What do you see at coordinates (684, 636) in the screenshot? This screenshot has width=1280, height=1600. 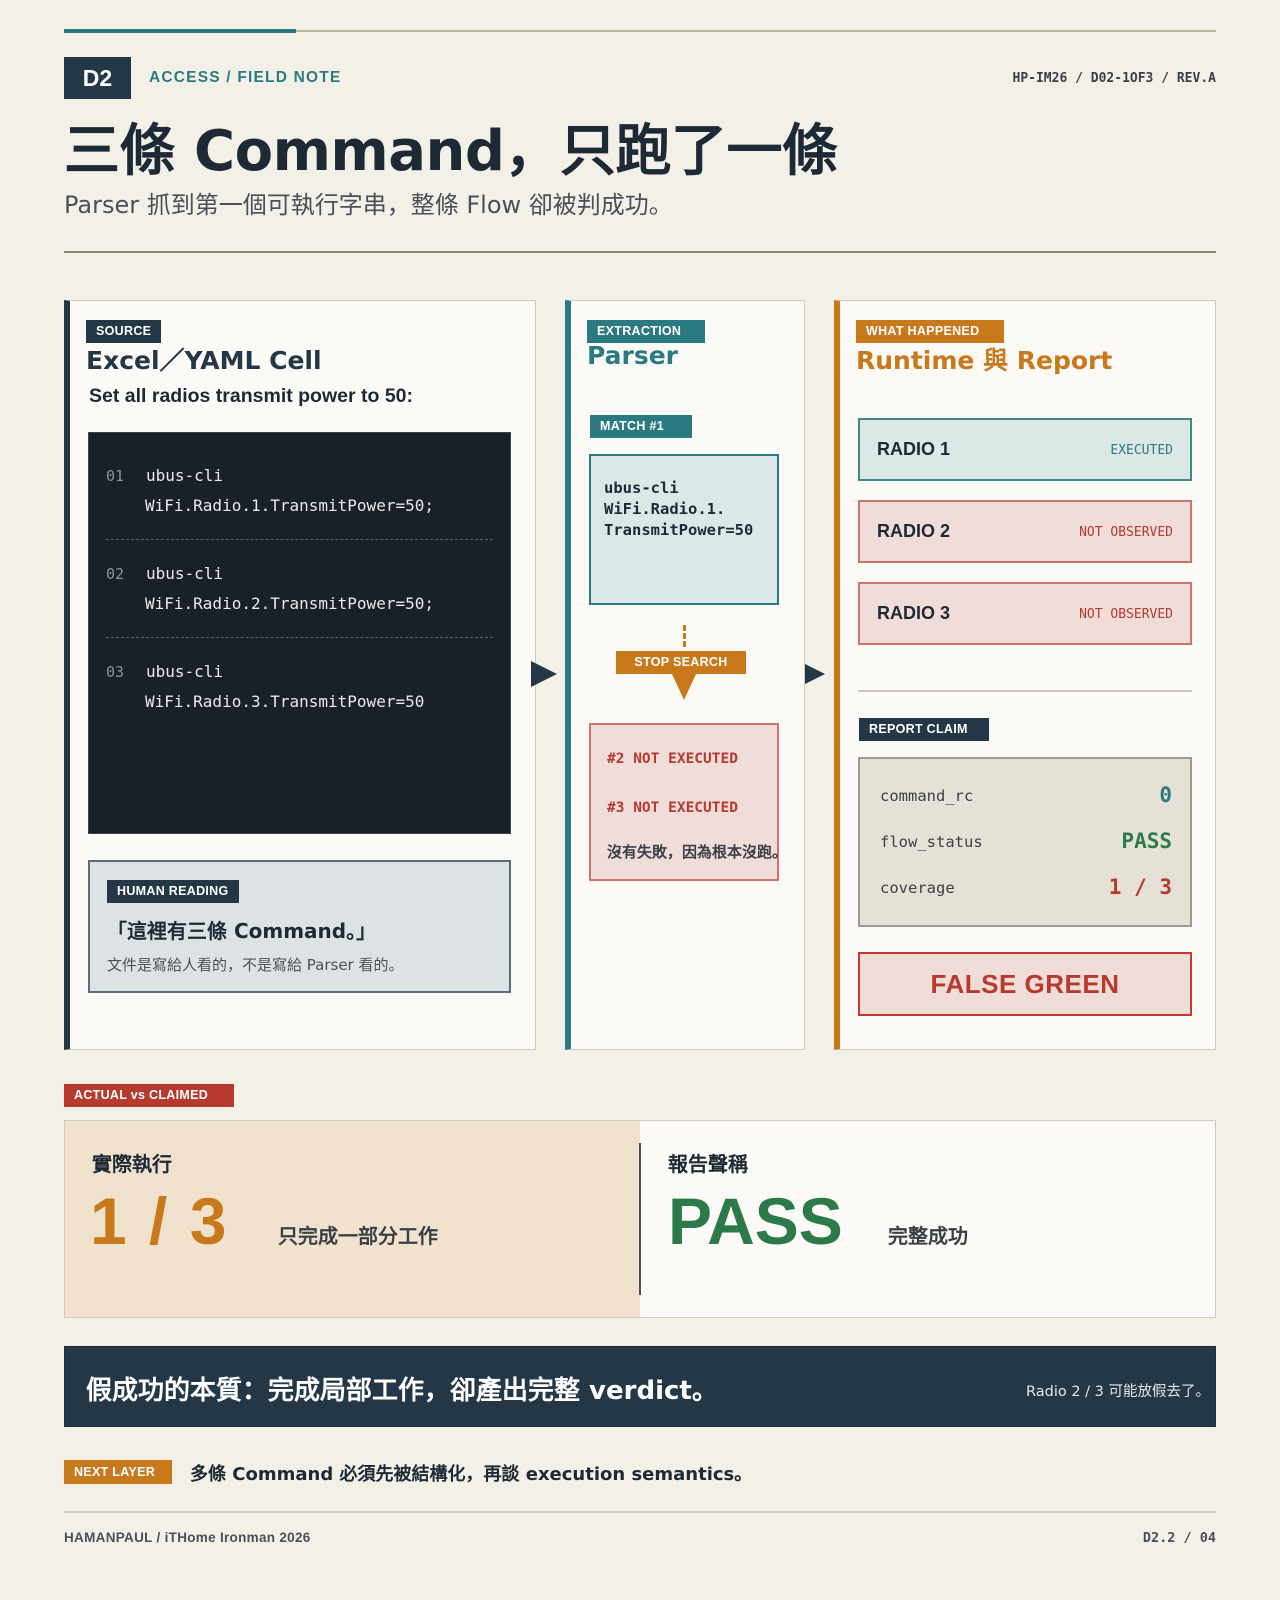 I see `stop-connector` at bounding box center [684, 636].